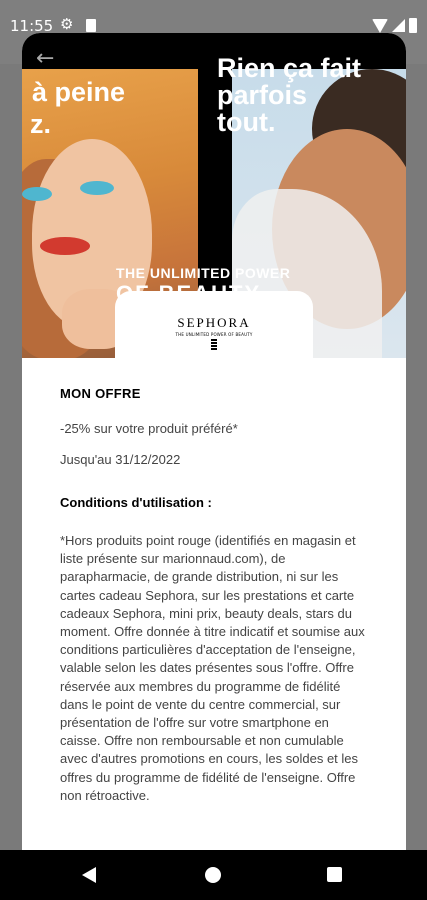 The image size is (427, 900). I want to click on back-button: ←, so click(52, 59).